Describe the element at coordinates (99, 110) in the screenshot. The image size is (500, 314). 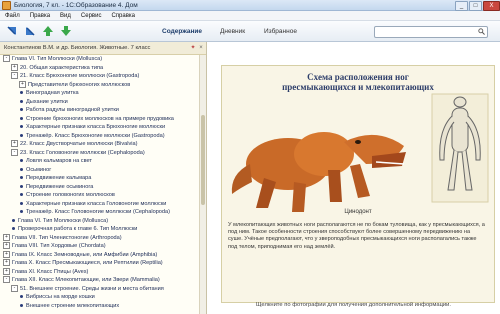
I see `tree-item: Работа радулы виноградной улитки` at that location.